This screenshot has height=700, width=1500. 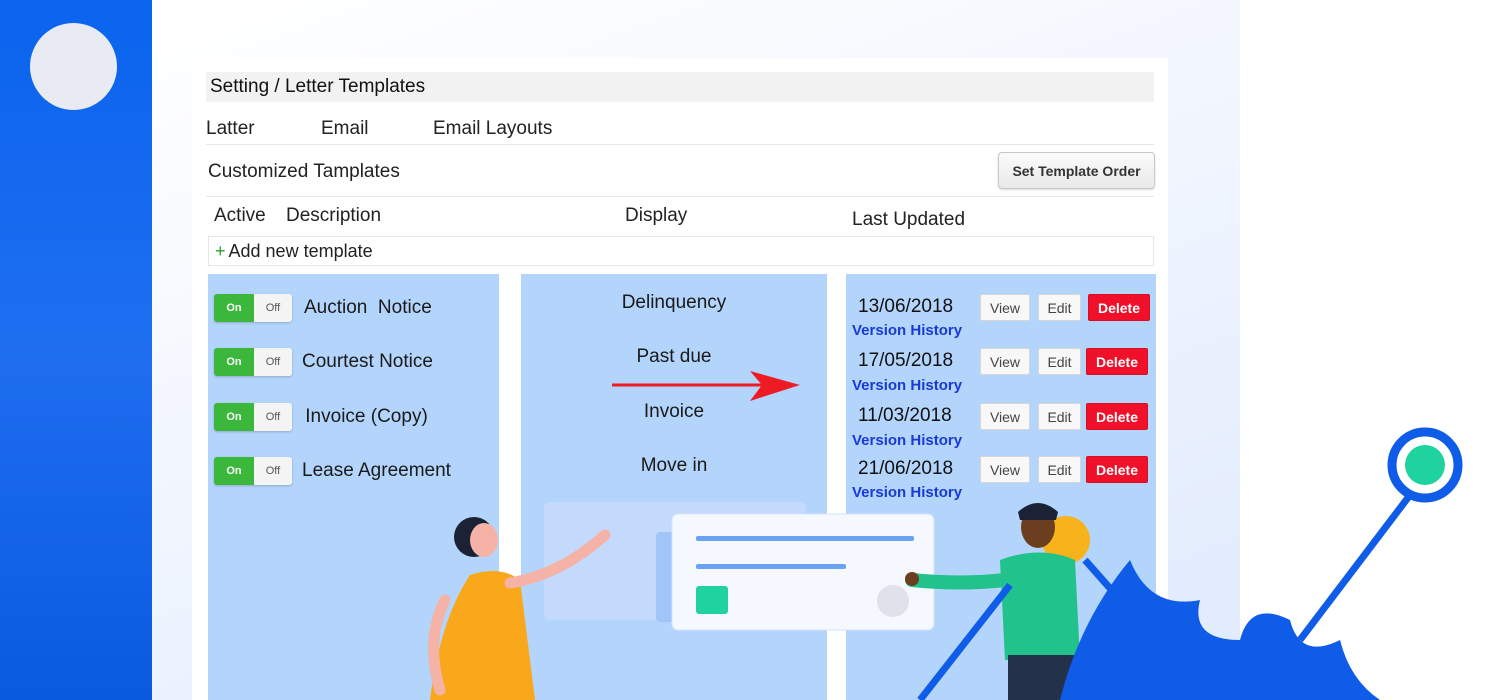 I want to click on column-header-description: Description, so click(x=334, y=215).